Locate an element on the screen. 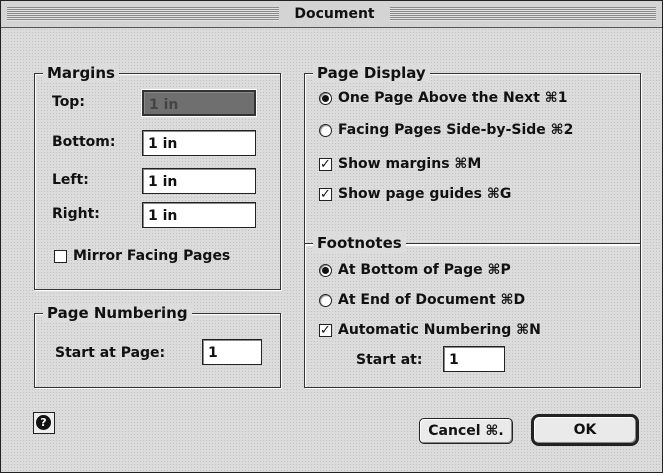 The width and height of the screenshot is (663, 473). end-of-document-radio: At End of Document ⌘D is located at coordinates (422, 300).